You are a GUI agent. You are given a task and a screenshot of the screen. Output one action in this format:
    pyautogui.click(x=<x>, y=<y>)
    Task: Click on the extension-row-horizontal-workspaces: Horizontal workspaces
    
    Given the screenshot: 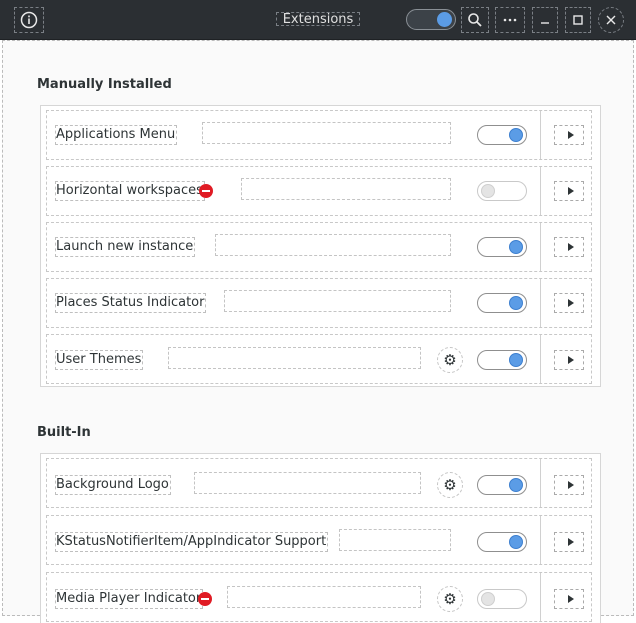 What is the action you would take?
    pyautogui.click(x=319, y=191)
    